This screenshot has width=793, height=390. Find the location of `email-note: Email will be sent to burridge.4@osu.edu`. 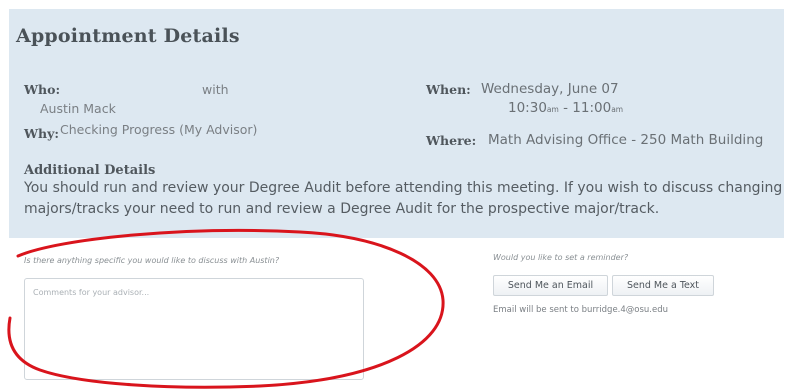

email-note: Email will be sent to burridge.4@osu.edu is located at coordinates (581, 310).